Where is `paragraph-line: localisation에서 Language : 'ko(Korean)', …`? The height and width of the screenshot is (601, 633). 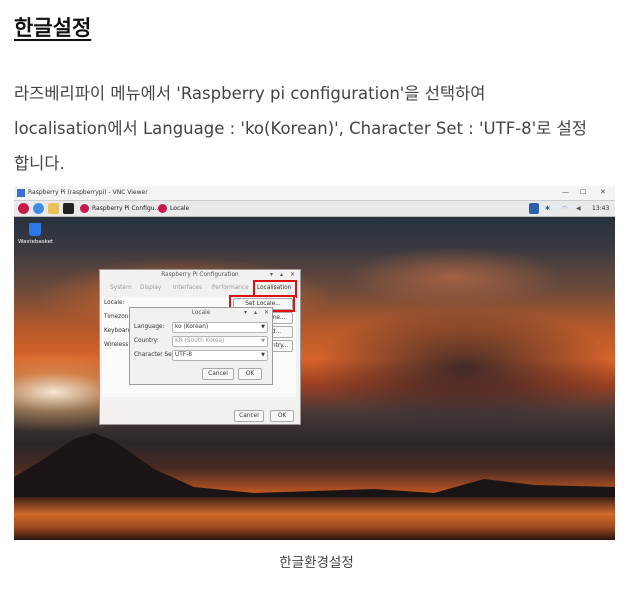
paragraph-line: localisation에서 Language : 'ko(Korean)', … is located at coordinates (300, 128).